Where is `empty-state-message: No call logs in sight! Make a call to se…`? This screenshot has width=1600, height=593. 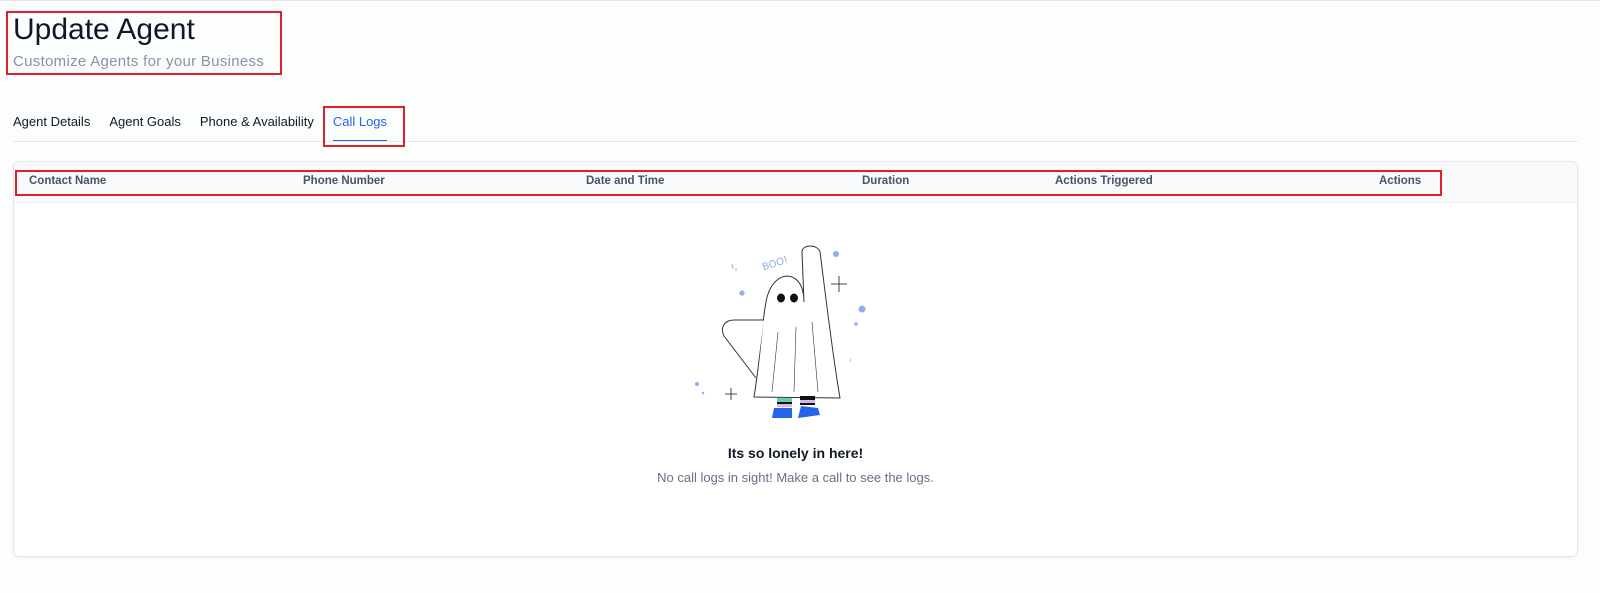 empty-state-message: No call logs in sight! Make a call to se… is located at coordinates (795, 477).